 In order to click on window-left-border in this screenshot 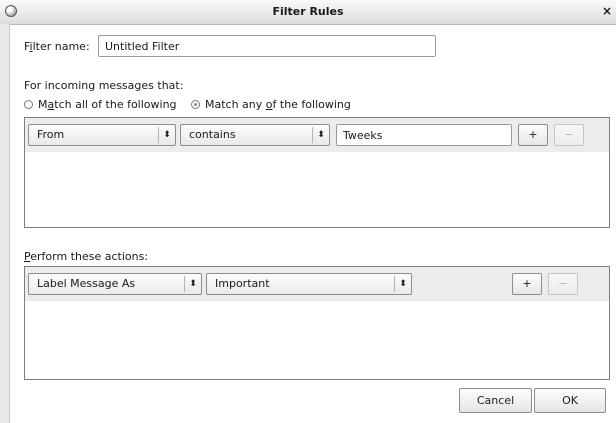, I will do `click(5, 223)`.